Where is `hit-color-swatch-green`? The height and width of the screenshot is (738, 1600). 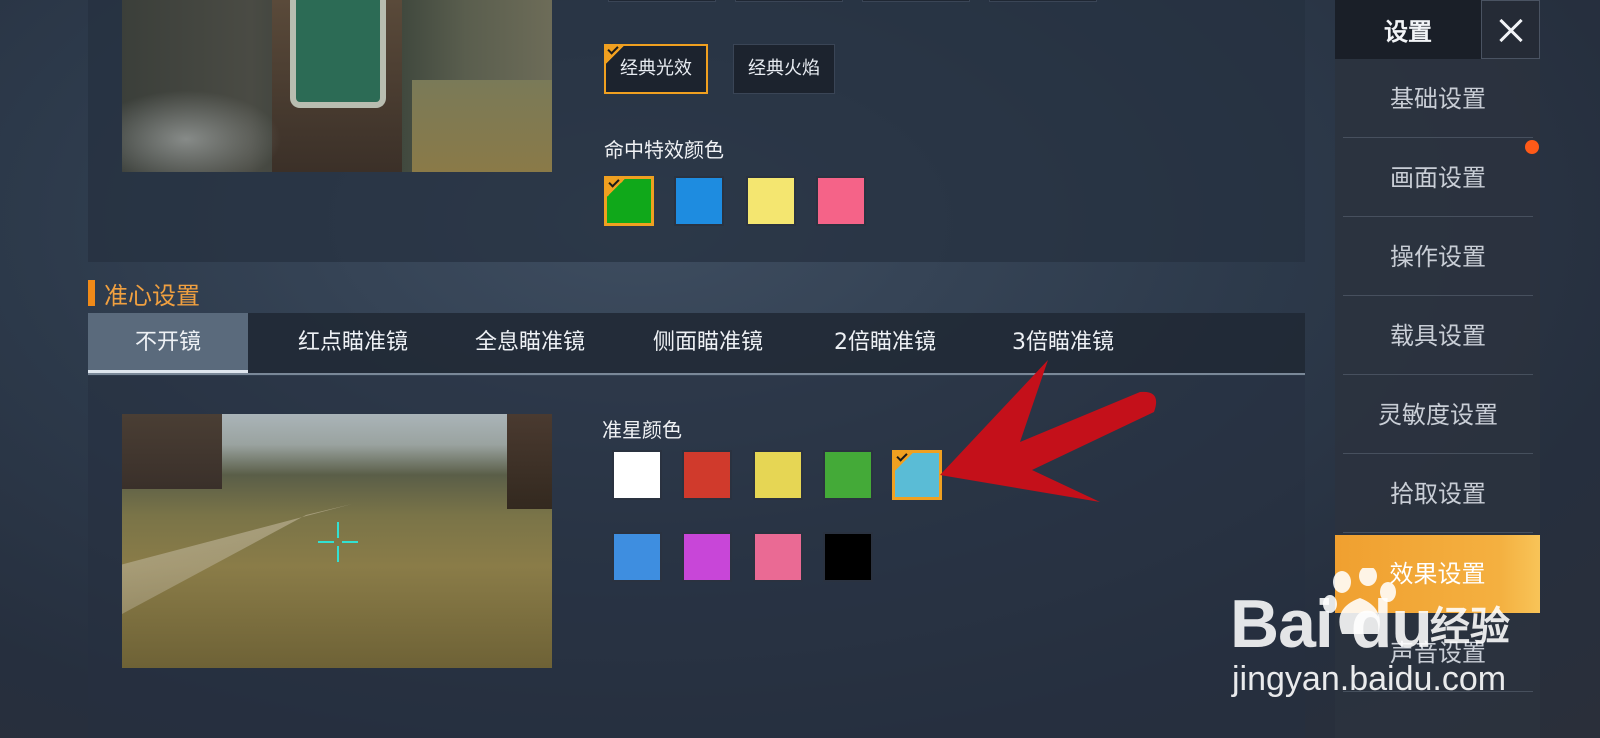 hit-color-swatch-green is located at coordinates (629, 201).